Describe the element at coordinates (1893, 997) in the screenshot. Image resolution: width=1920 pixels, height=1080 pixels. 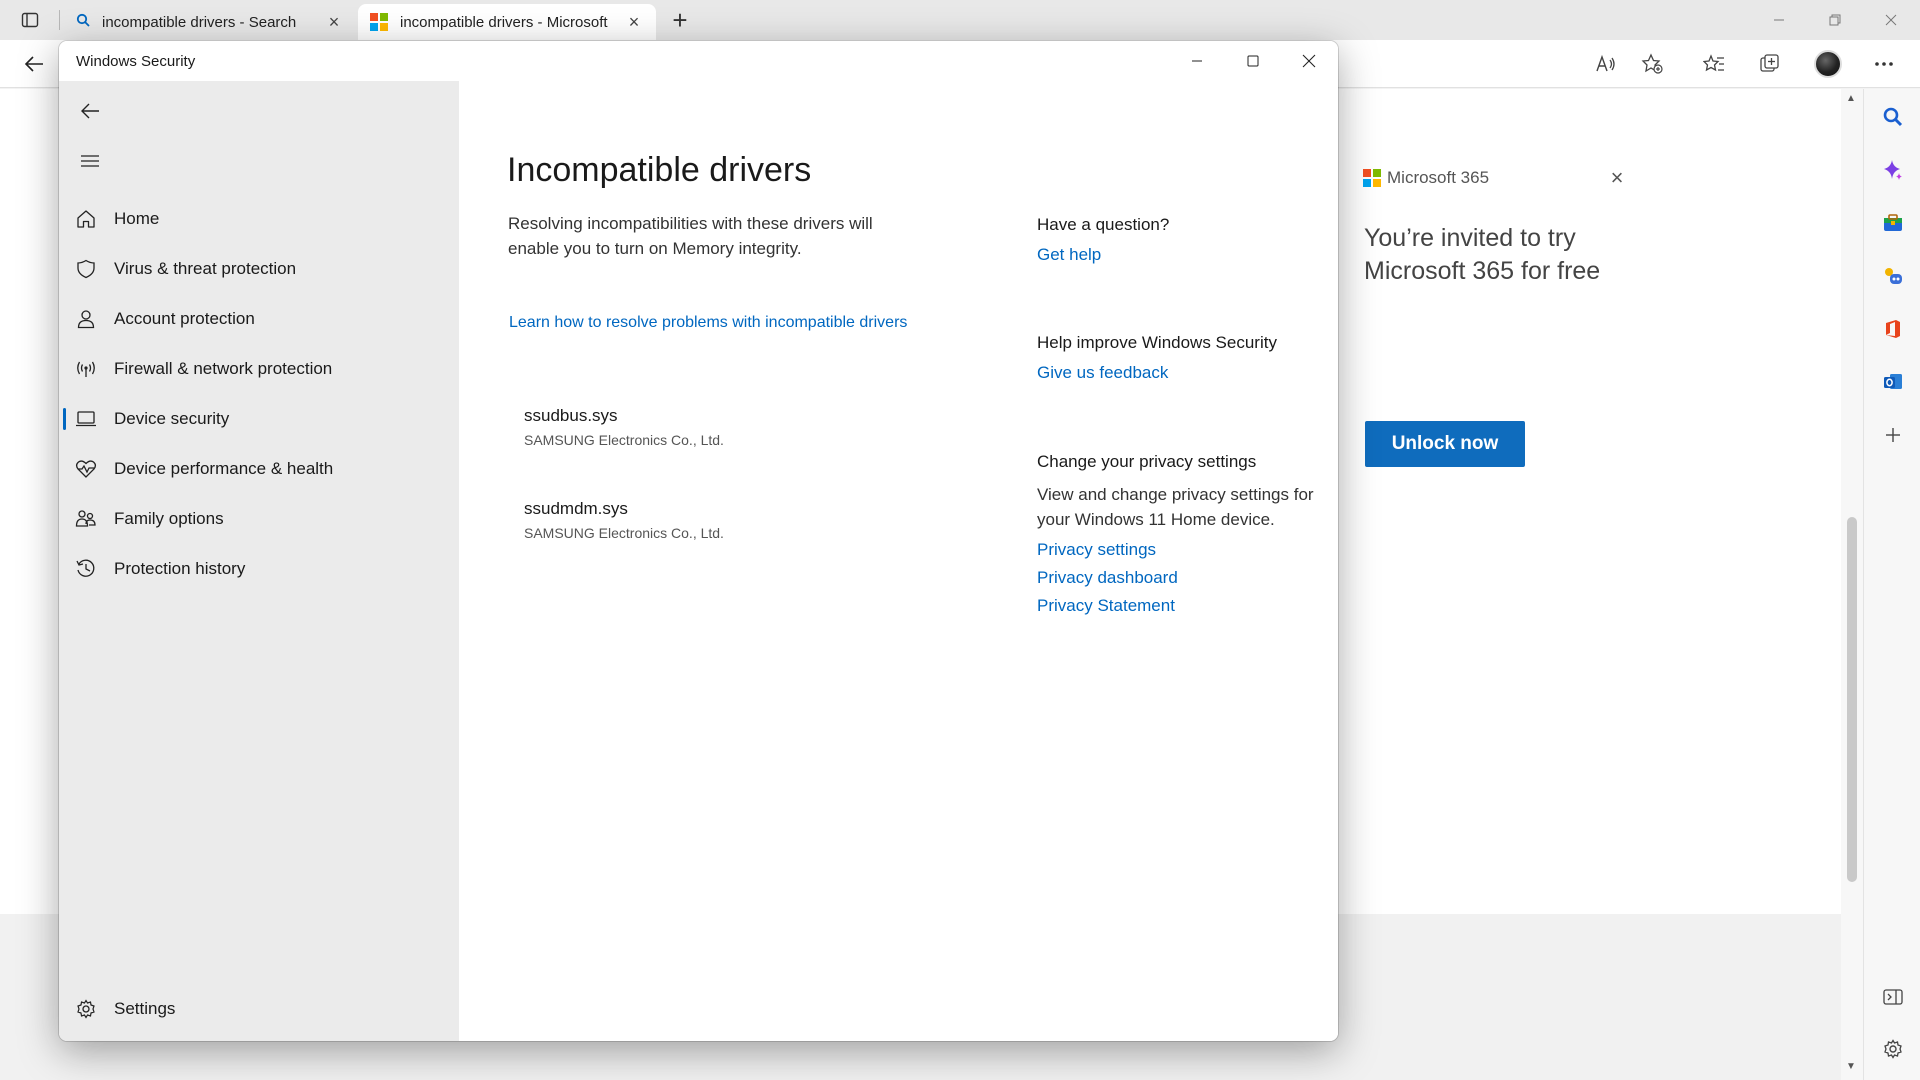
I see `hide-sidebar-icon` at that location.